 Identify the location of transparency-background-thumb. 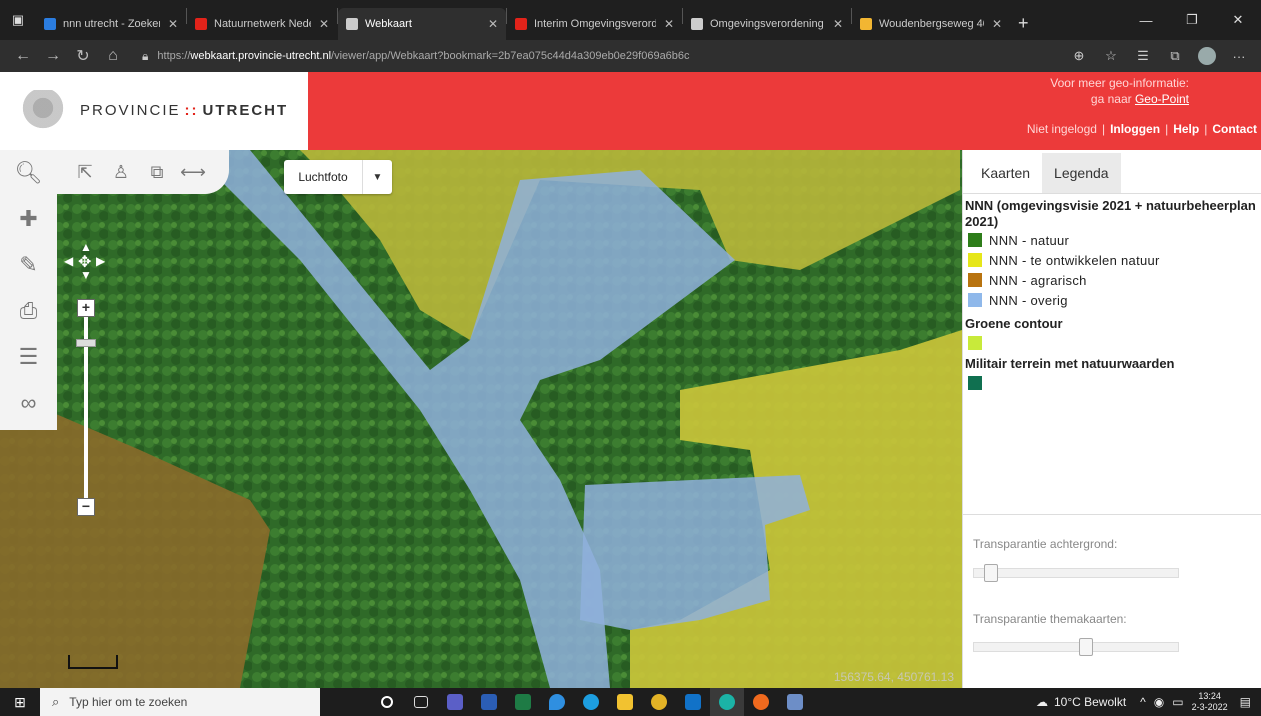
(991, 573).